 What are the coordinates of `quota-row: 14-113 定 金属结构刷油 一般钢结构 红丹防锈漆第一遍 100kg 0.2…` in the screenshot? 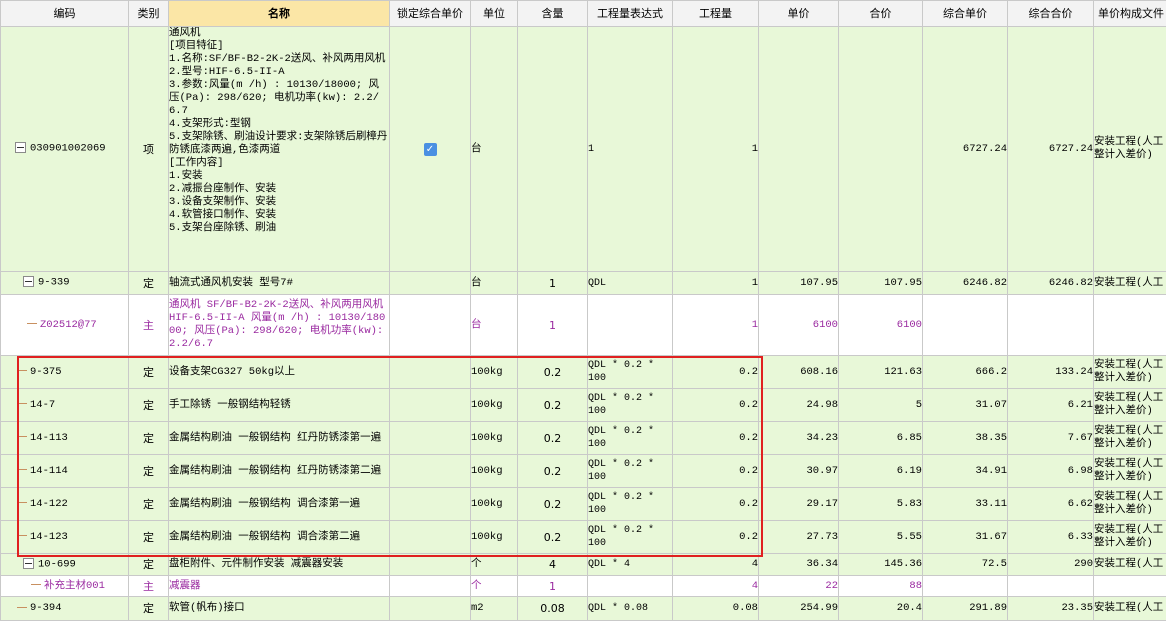 It's located at (583, 438).